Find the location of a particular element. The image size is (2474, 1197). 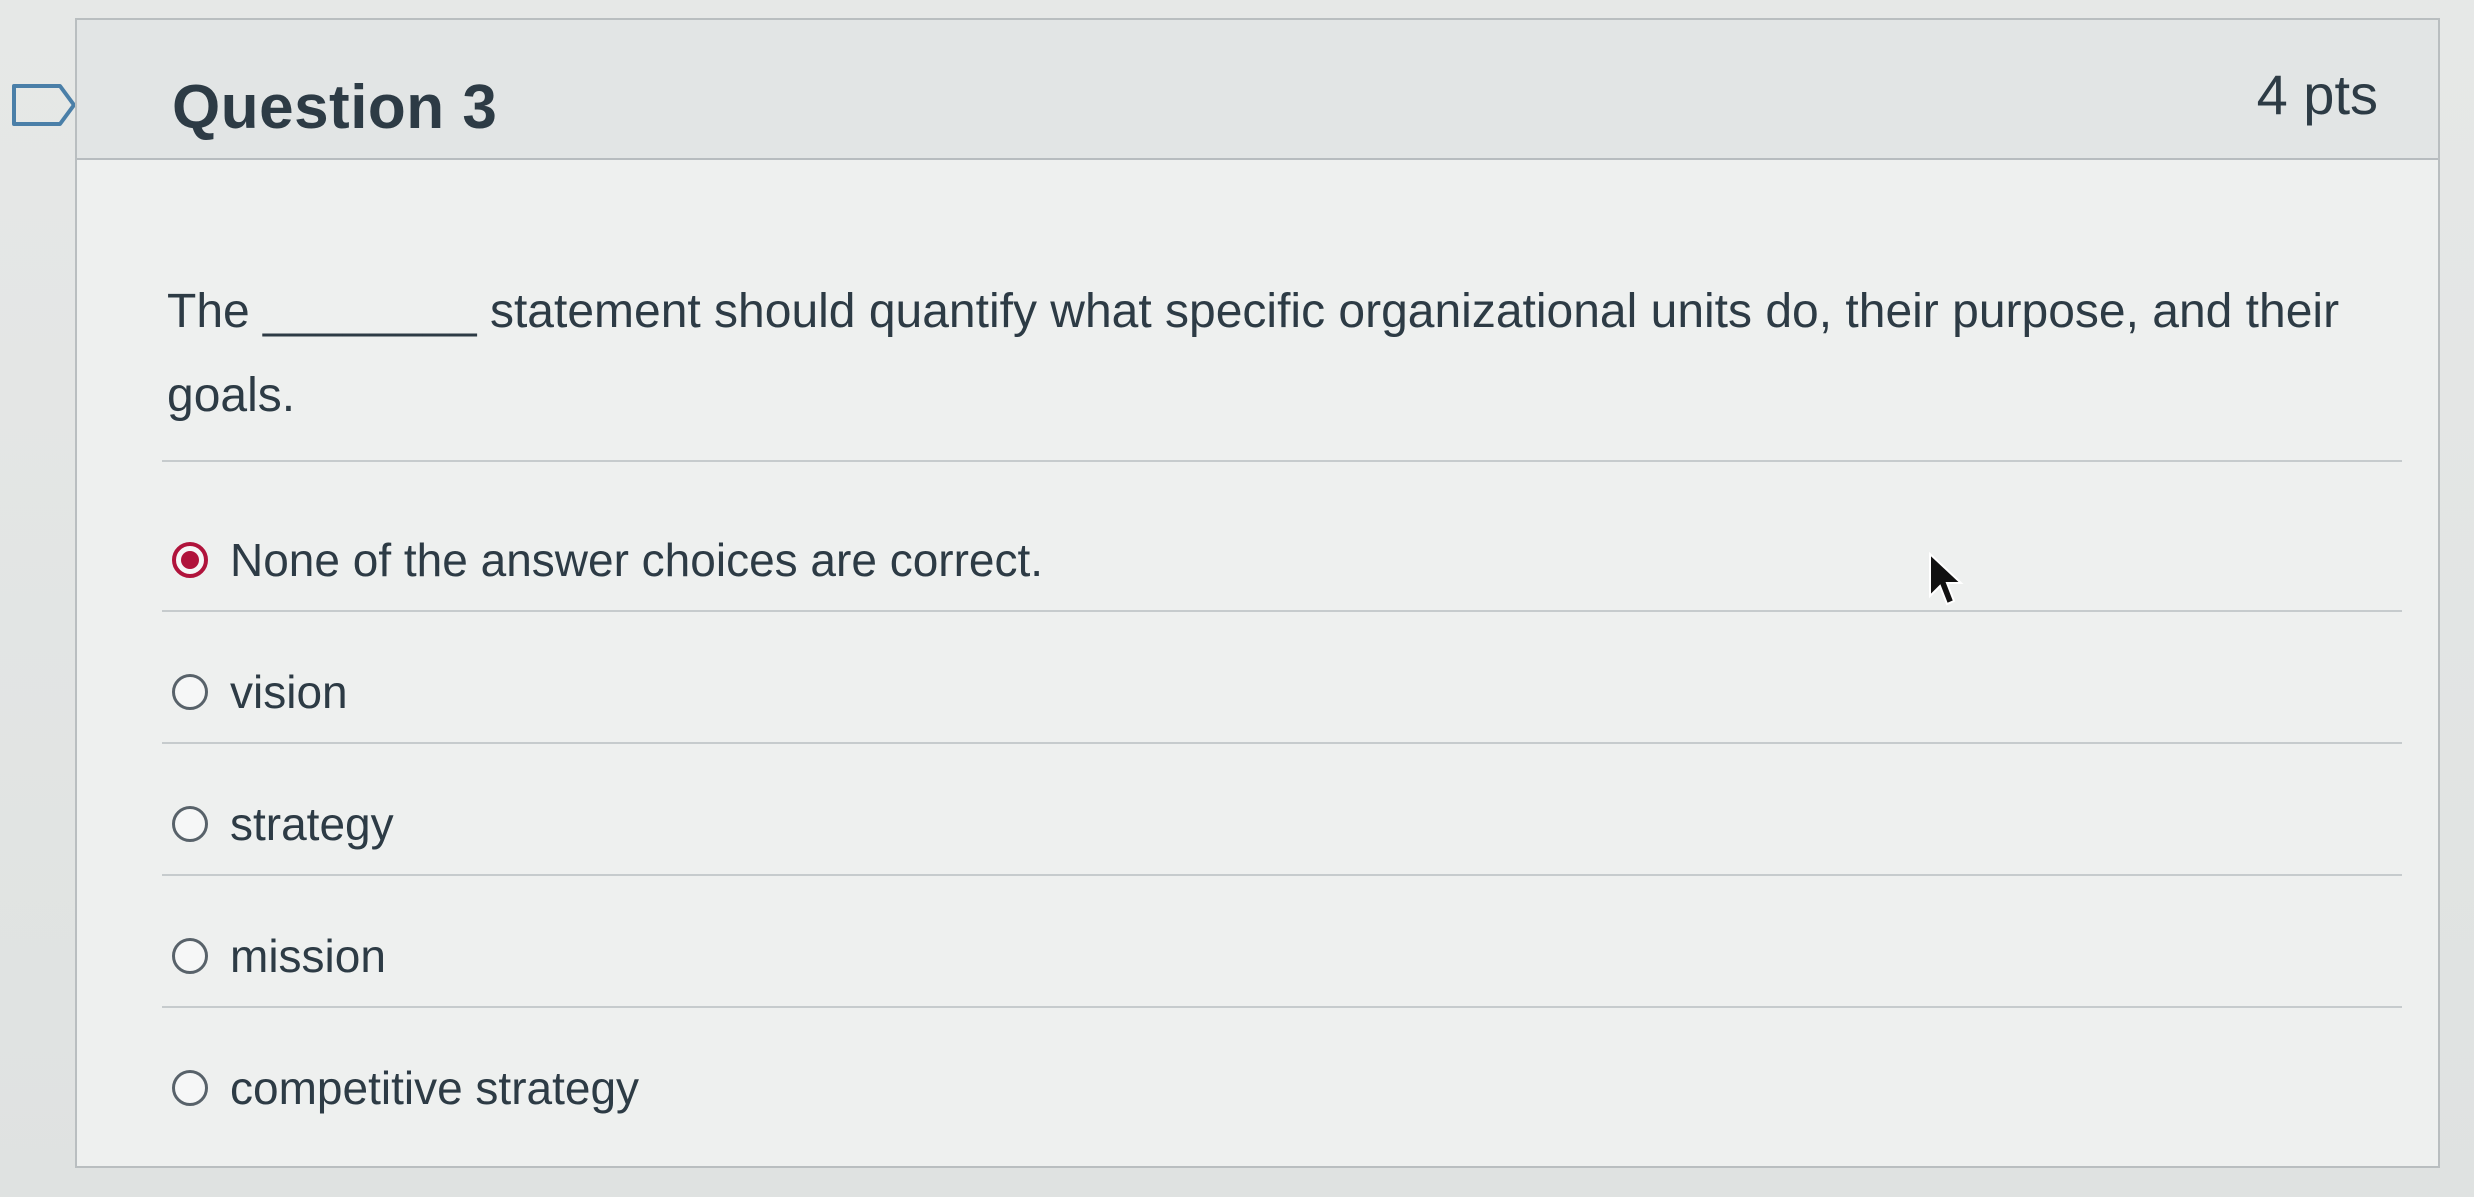

mouse-pointer-icon is located at coordinates (1946, 579).